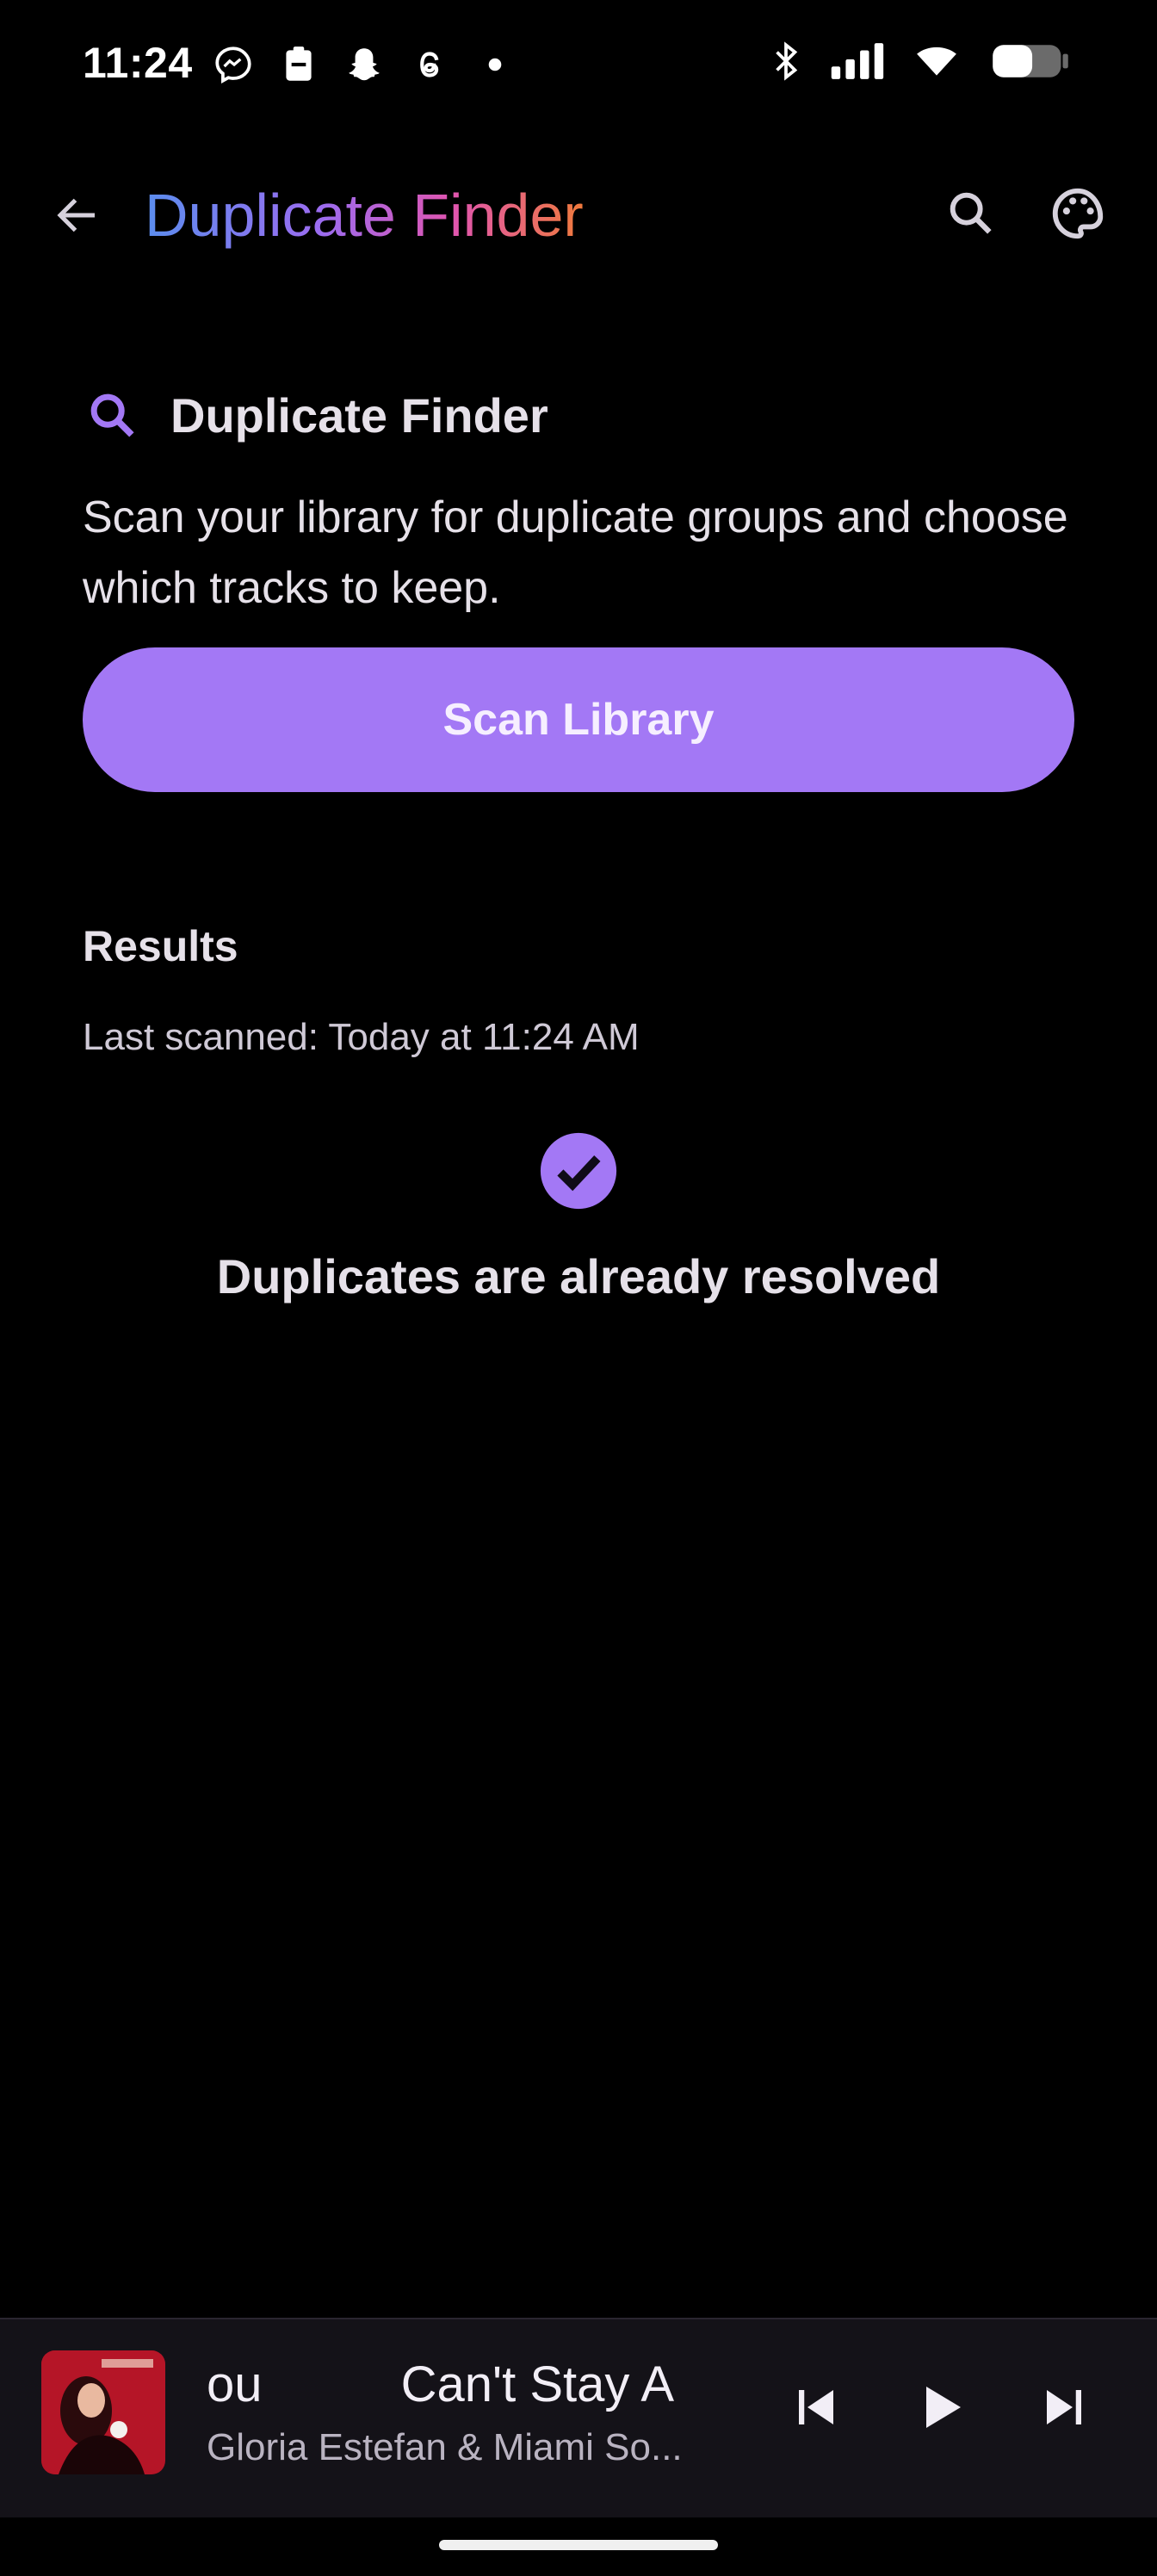  I want to click on system-icons, so click(921, 62).